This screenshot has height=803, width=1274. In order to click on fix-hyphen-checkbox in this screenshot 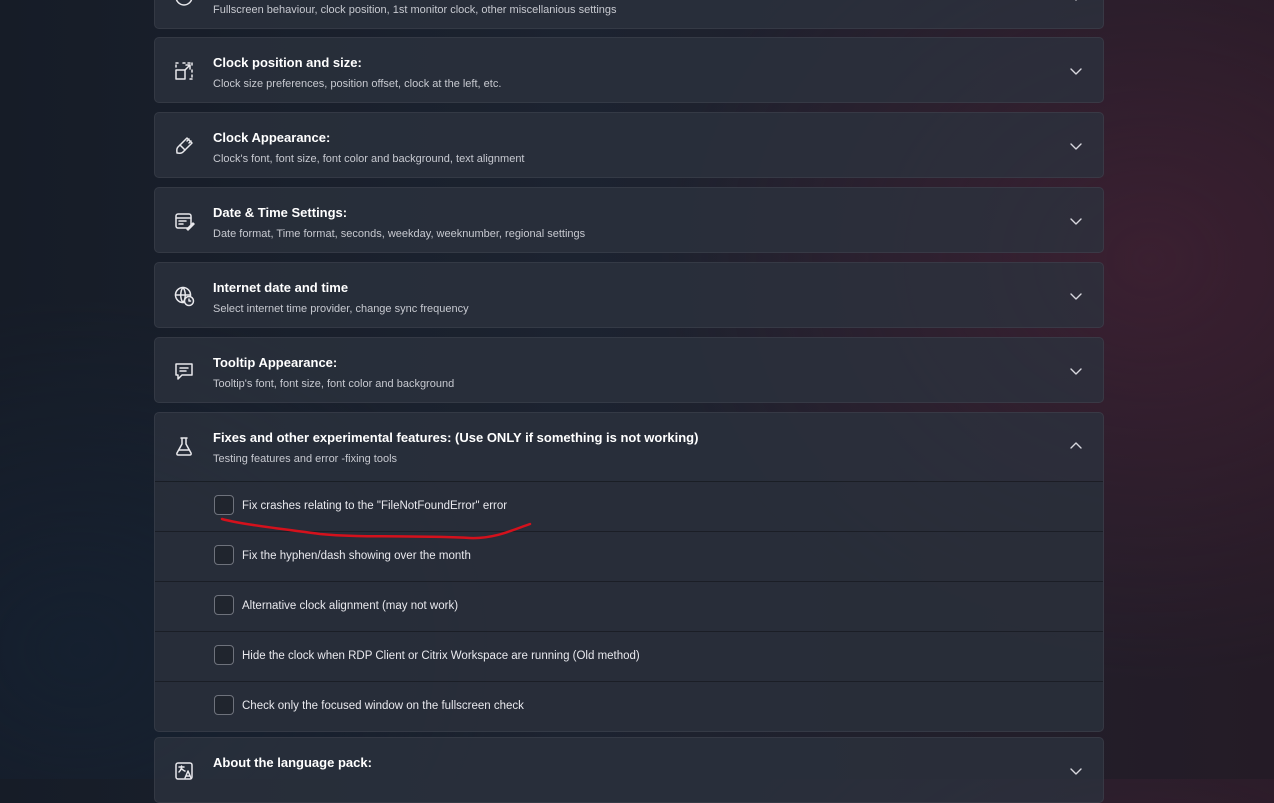, I will do `click(224, 555)`.